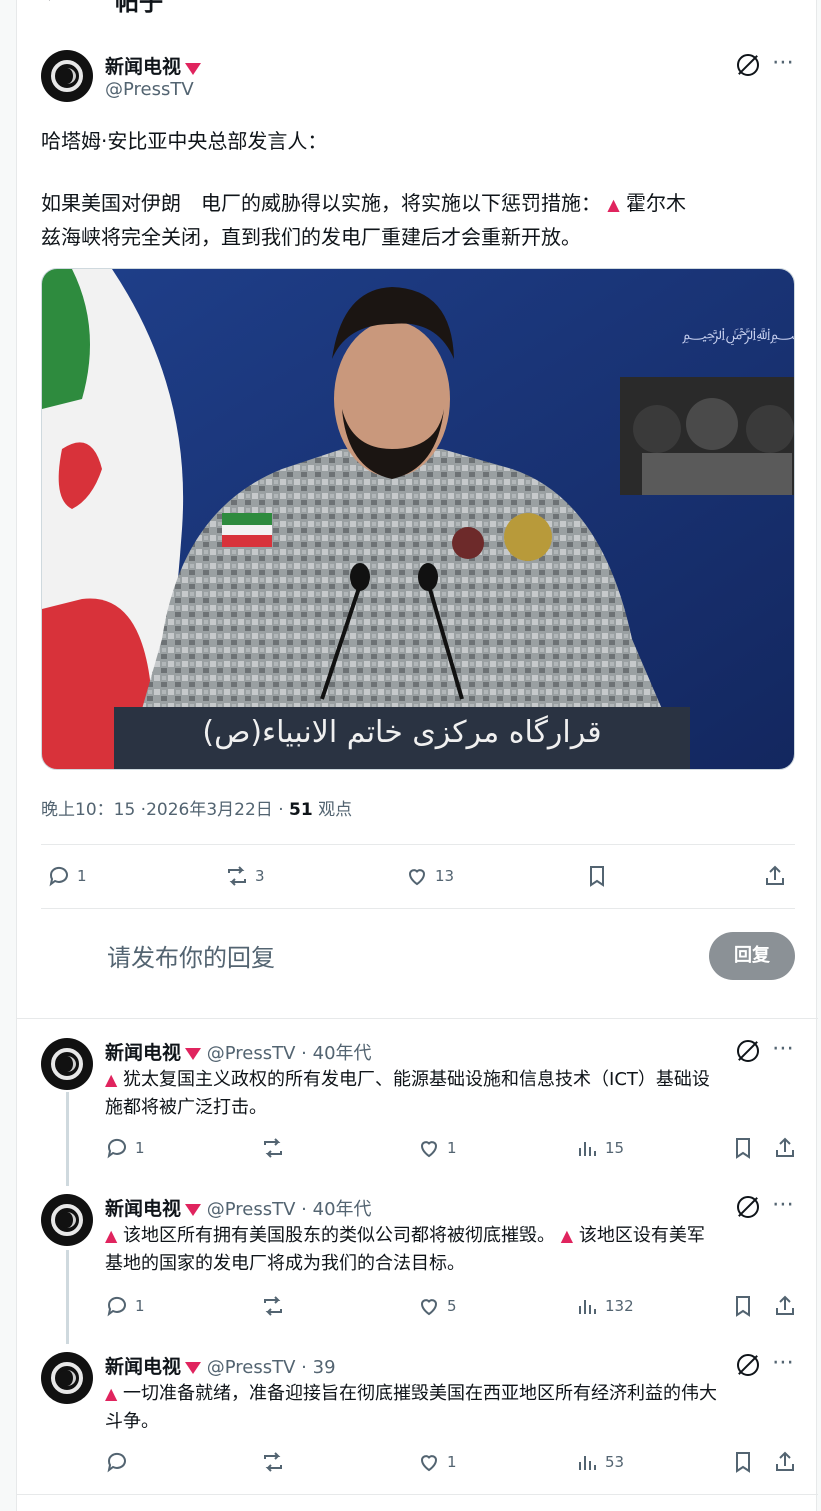  What do you see at coordinates (143, 67) in the screenshot?
I see `author-name: 新闻电视` at bounding box center [143, 67].